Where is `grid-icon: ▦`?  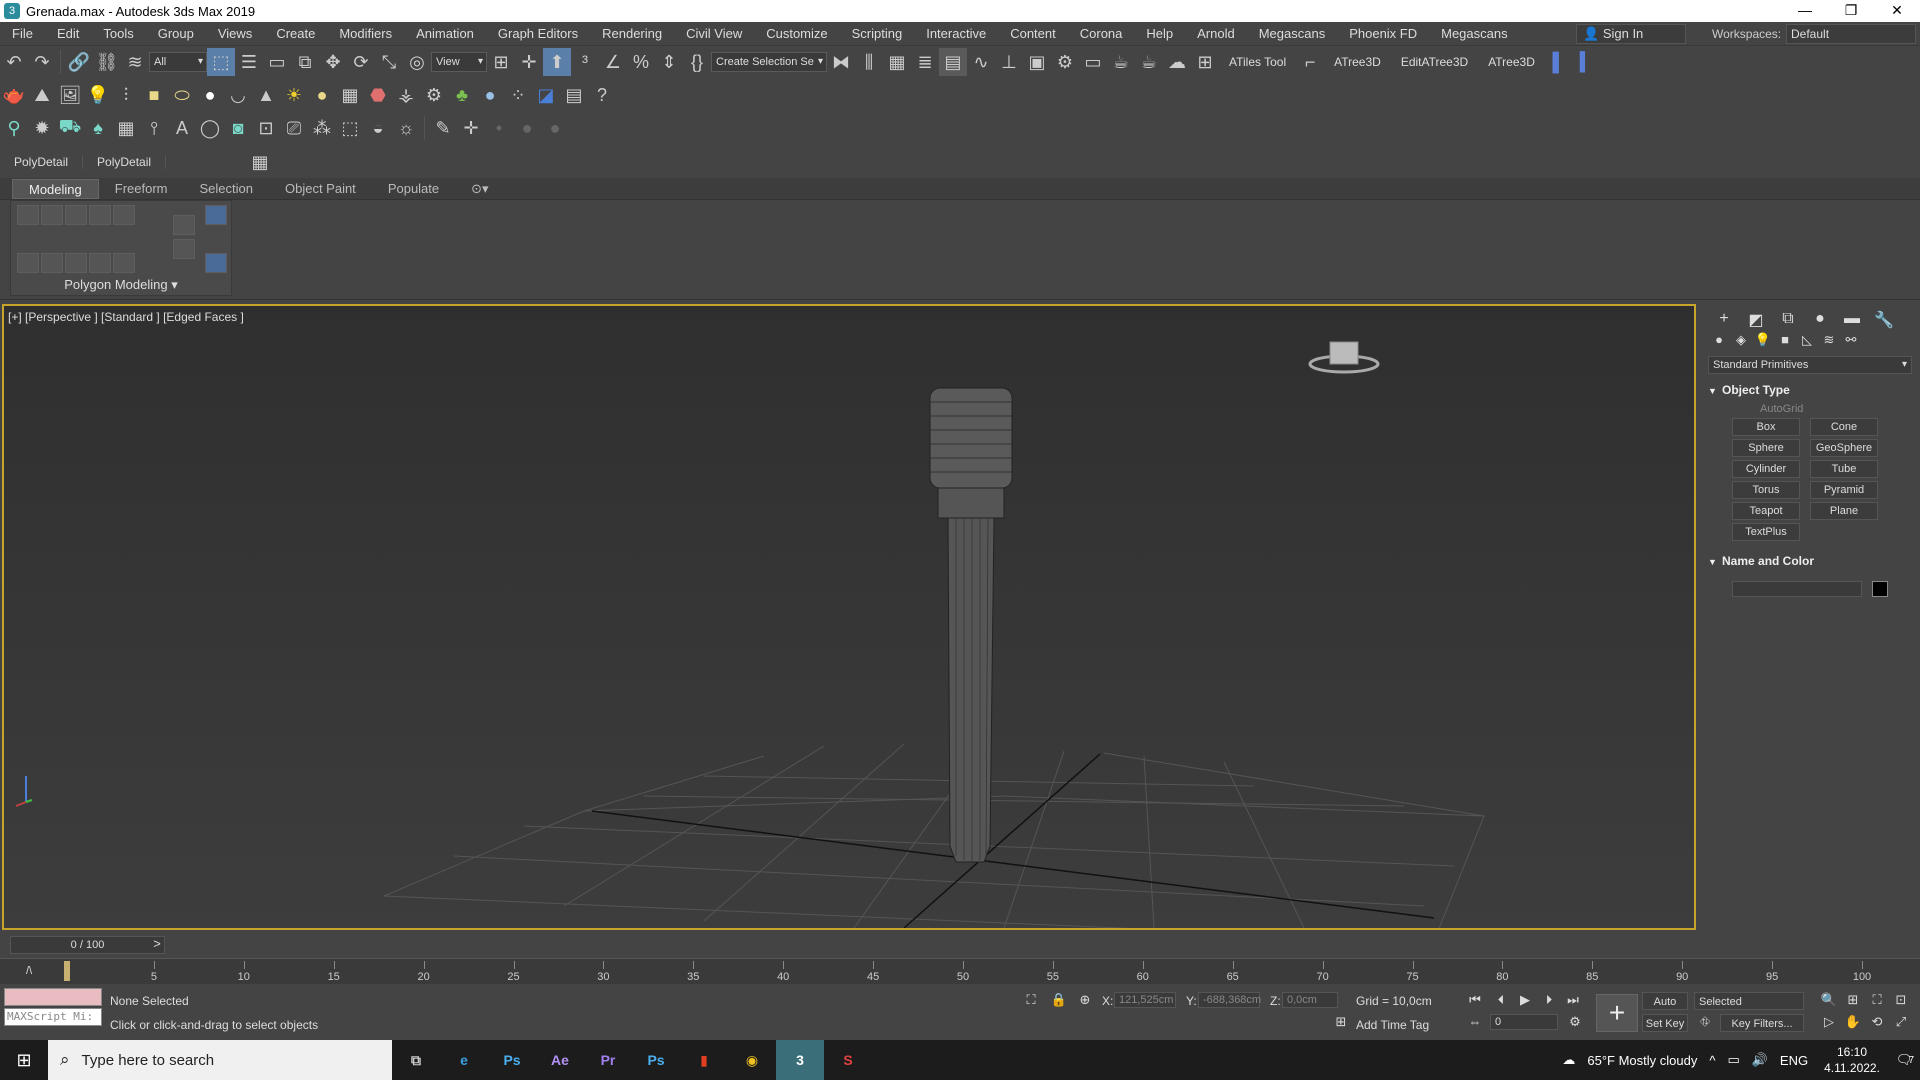
grid-icon: ▦ is located at coordinates (350, 95).